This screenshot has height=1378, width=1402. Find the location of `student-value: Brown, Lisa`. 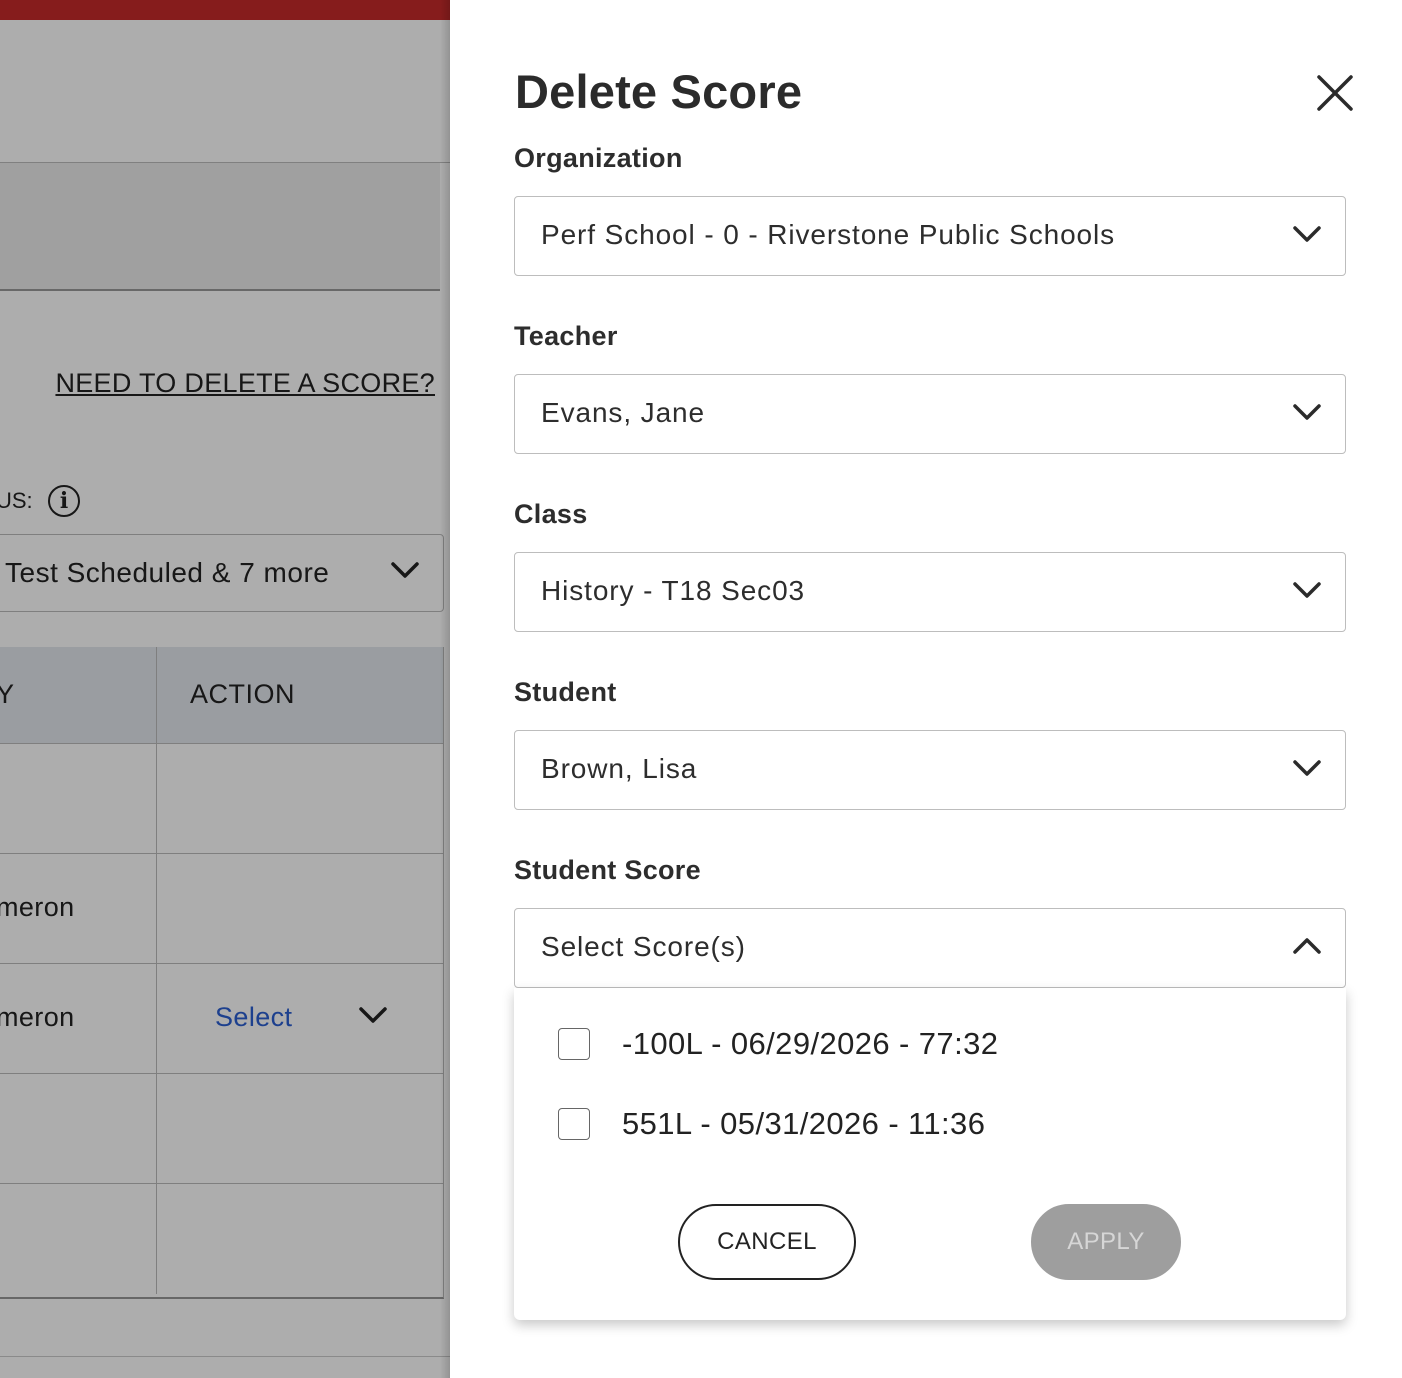

student-value: Brown, Lisa is located at coordinates (619, 768).